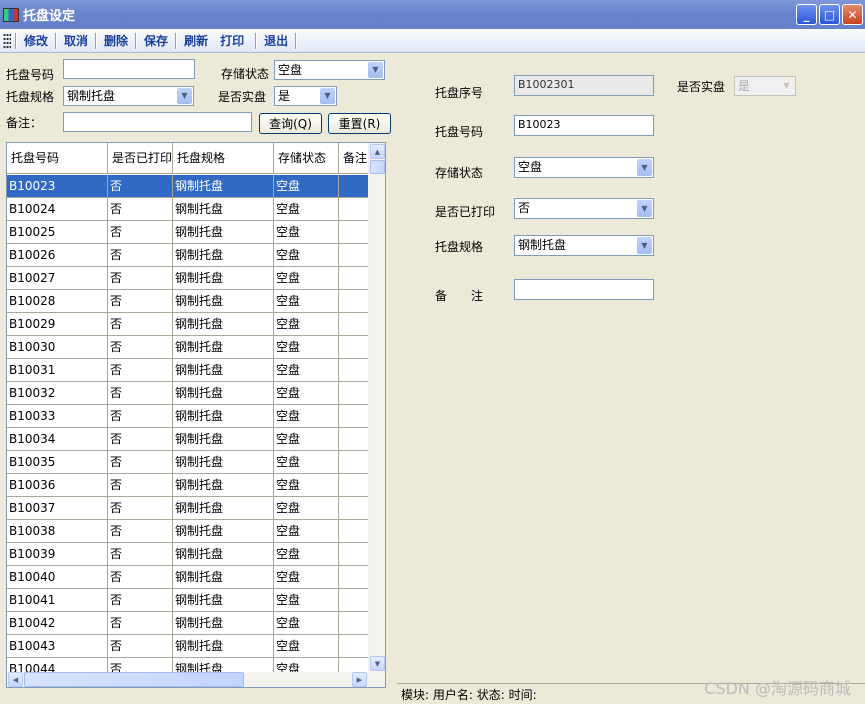 The width and height of the screenshot is (865, 704). What do you see at coordinates (156, 40) in the screenshot?
I see `save-button: 保存` at bounding box center [156, 40].